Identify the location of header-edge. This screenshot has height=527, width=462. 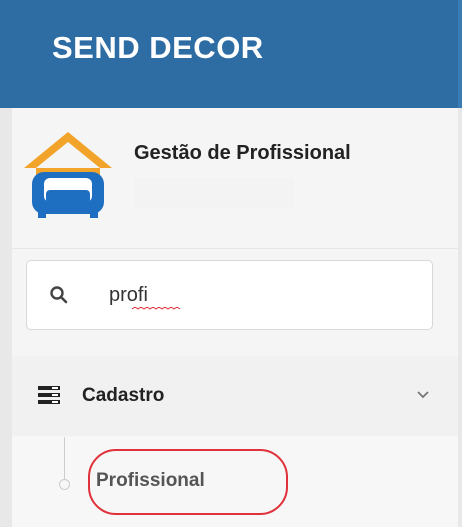
(460, 54).